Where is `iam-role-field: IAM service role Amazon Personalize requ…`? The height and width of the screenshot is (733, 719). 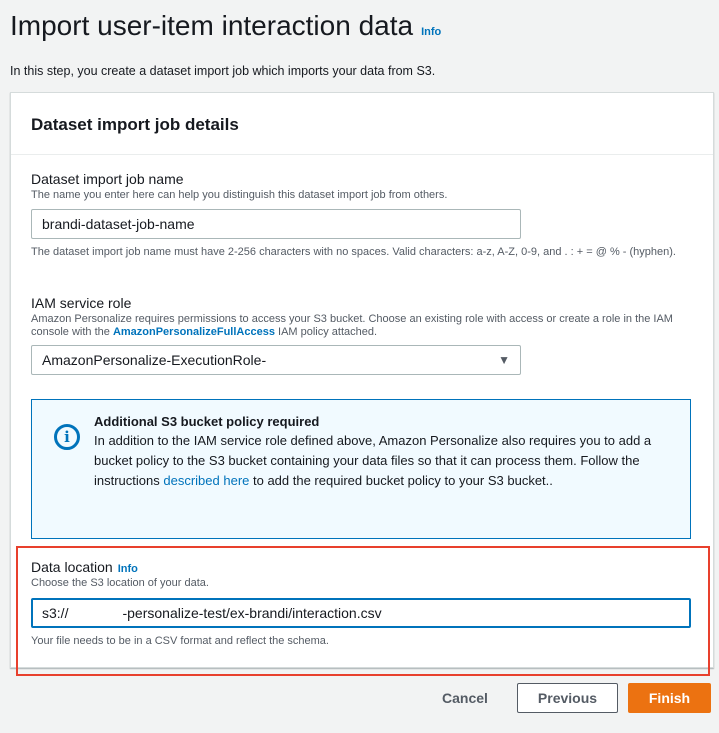 iam-role-field: IAM service role Amazon Personalize requ… is located at coordinates (366, 335).